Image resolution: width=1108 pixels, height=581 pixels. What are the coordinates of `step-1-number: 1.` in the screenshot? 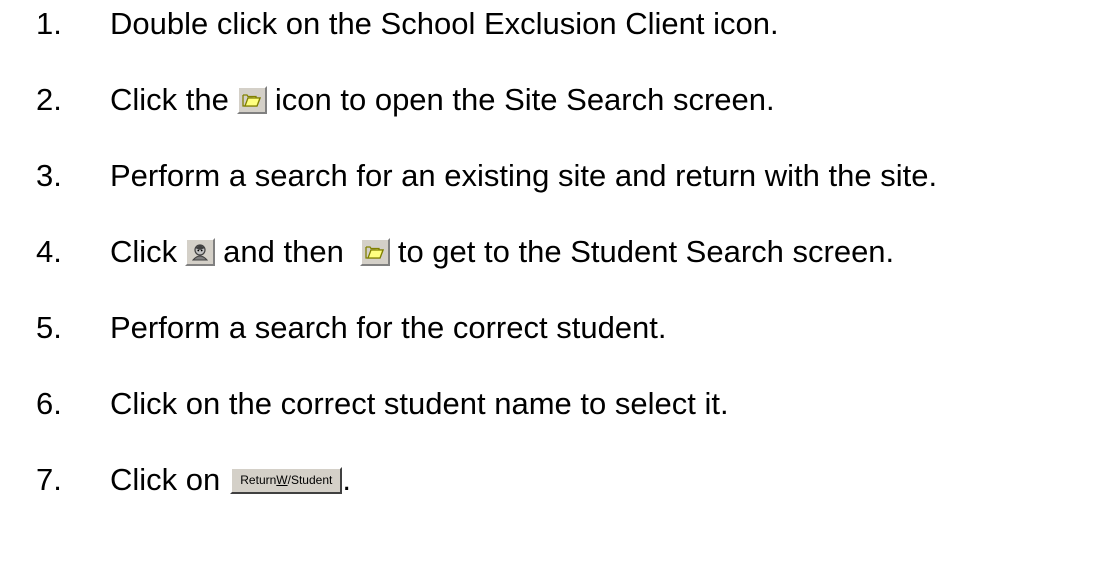 It's located at (49, 23).